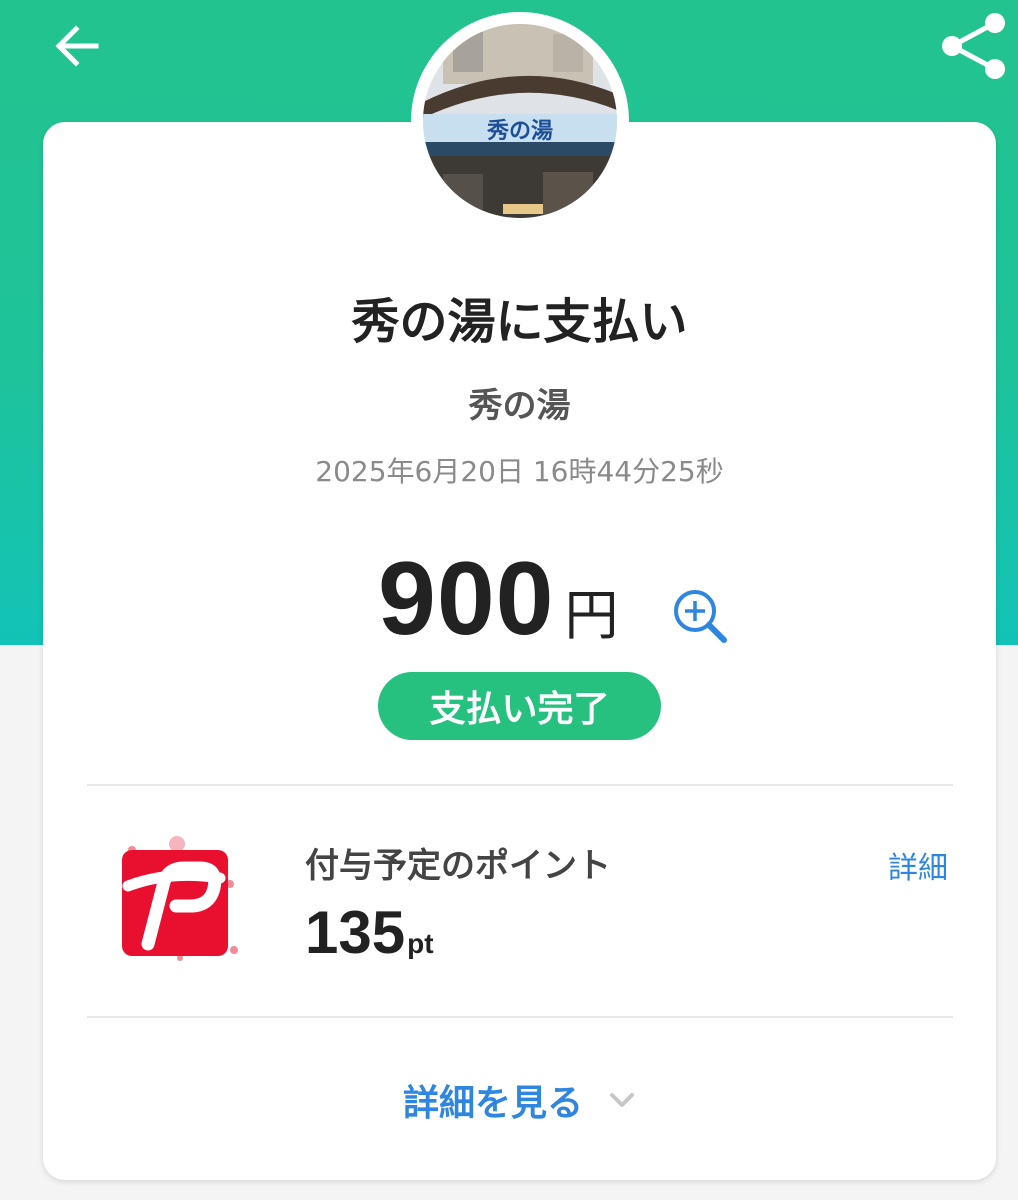 The image size is (1018, 1200). Describe the element at coordinates (519, 471) in the screenshot. I see `transaction-datetime: 2025年6月20日 16時44分25秒` at that location.